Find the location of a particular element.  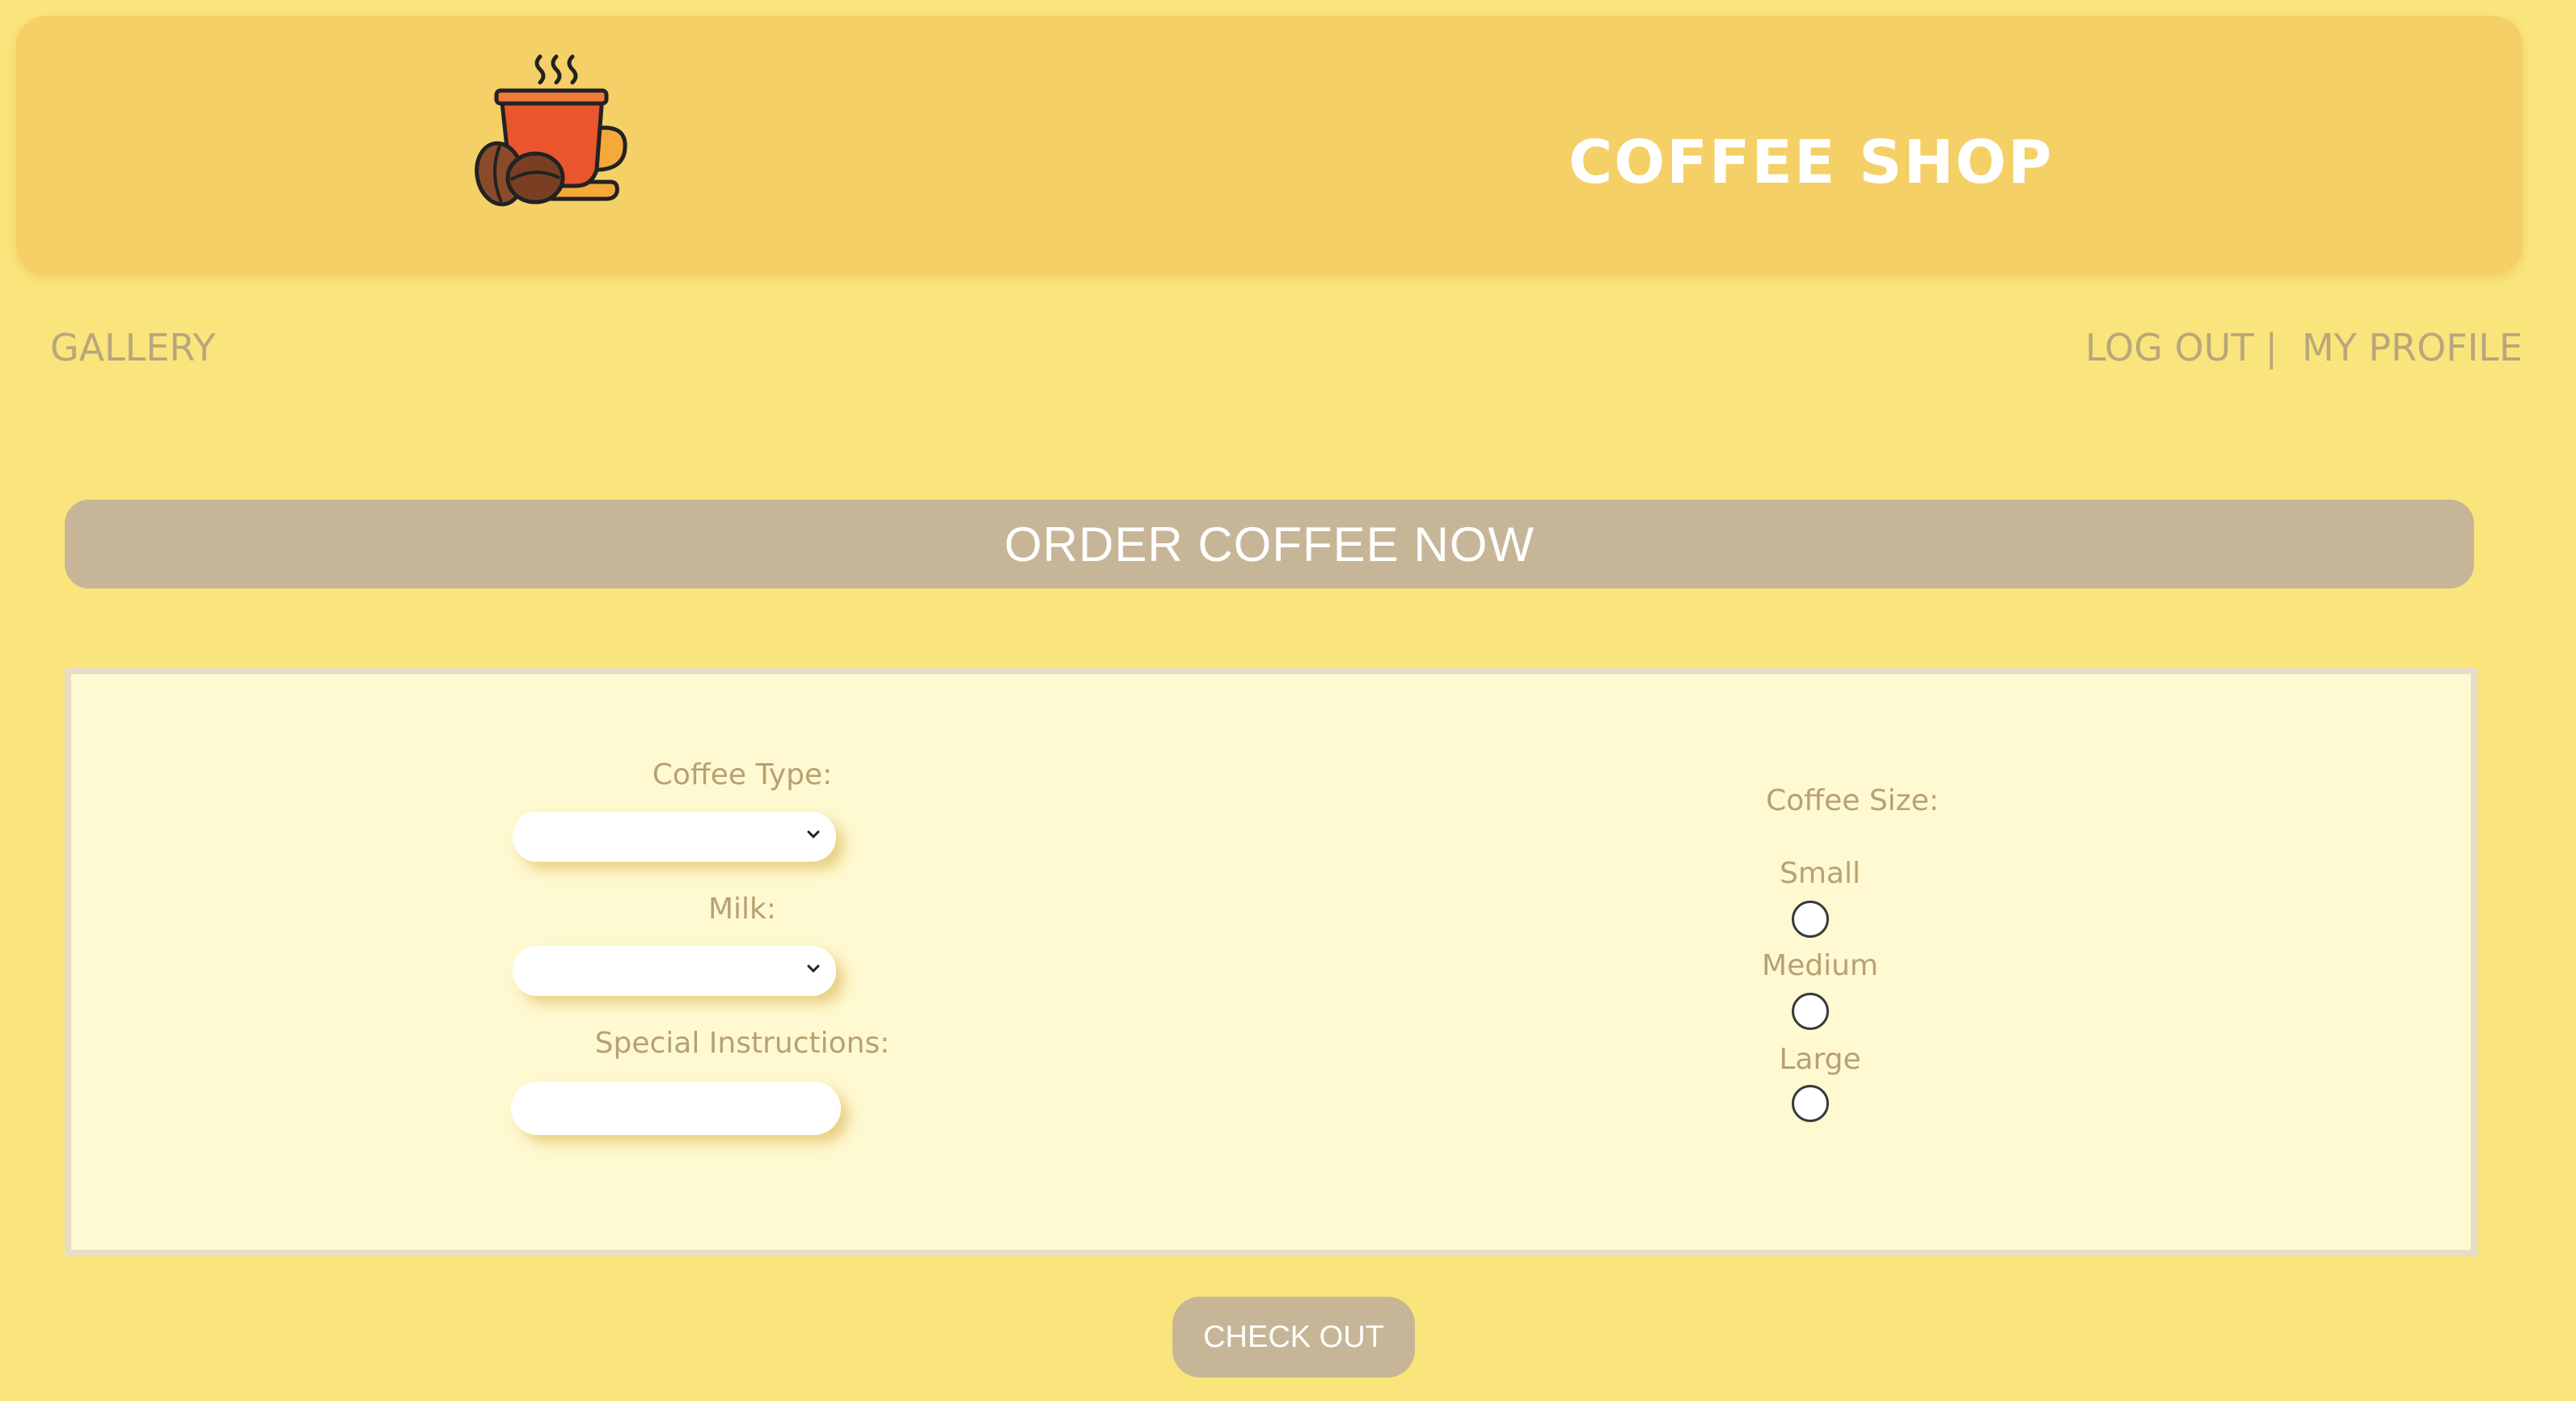

milk-select is located at coordinates (674, 971).